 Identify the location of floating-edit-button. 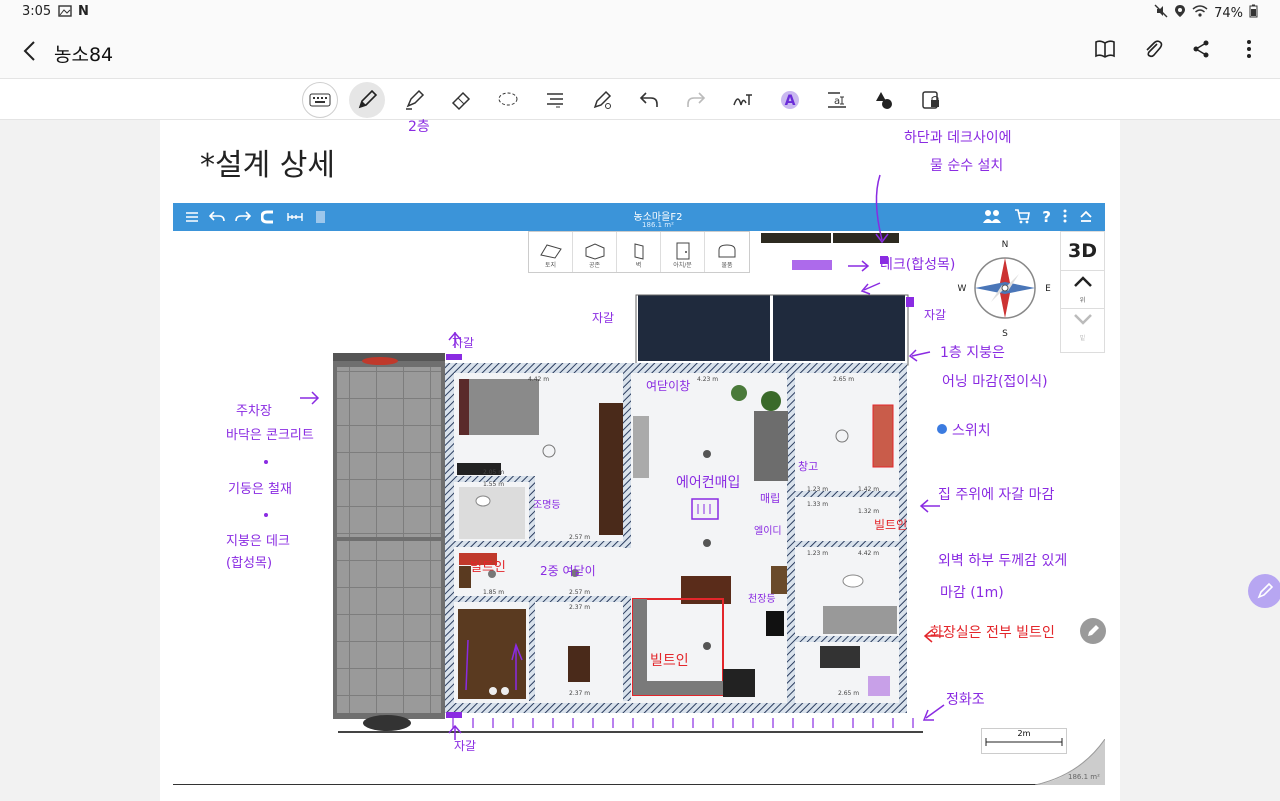
(1093, 631).